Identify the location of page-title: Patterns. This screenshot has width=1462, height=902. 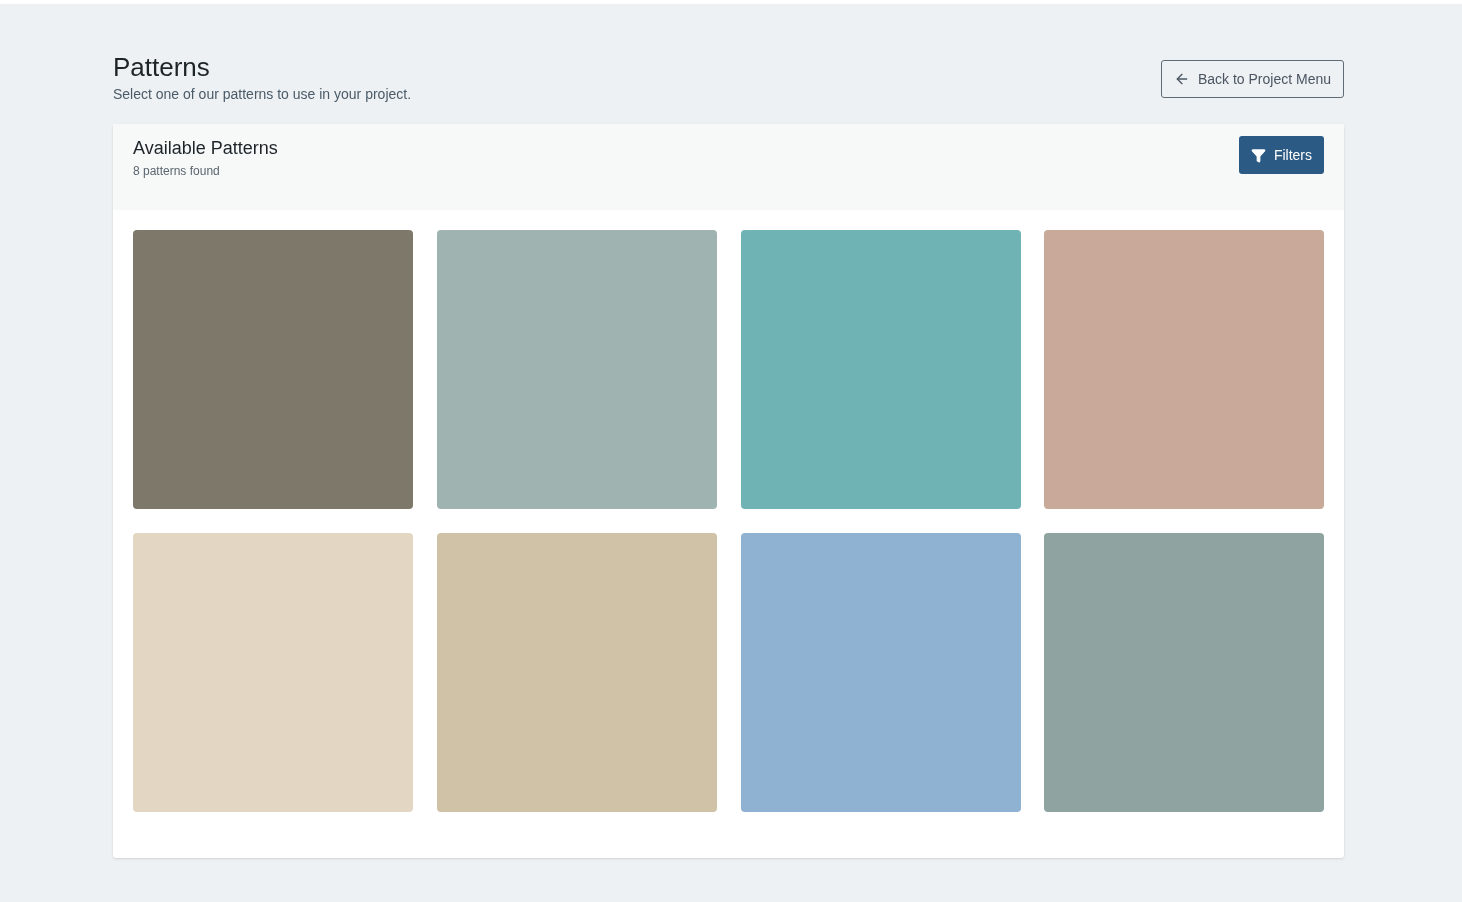
(162, 67).